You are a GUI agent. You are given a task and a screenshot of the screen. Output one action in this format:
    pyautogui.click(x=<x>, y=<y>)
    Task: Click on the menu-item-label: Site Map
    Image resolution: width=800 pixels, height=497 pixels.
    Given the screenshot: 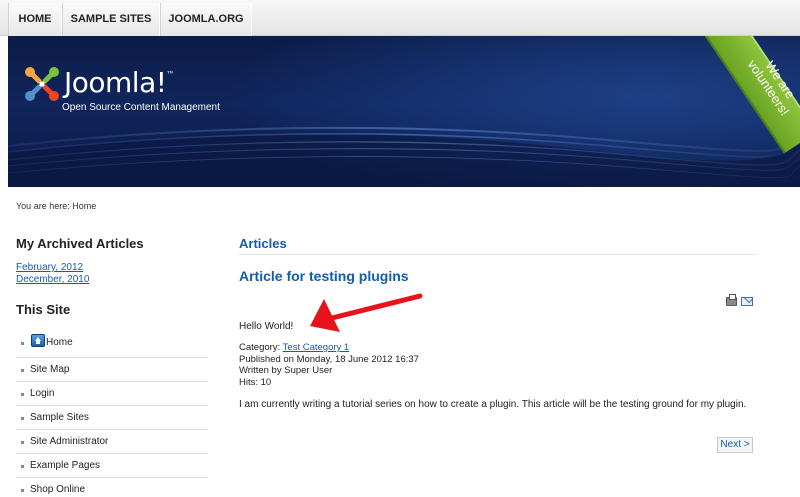 What is the action you would take?
    pyautogui.click(x=50, y=369)
    